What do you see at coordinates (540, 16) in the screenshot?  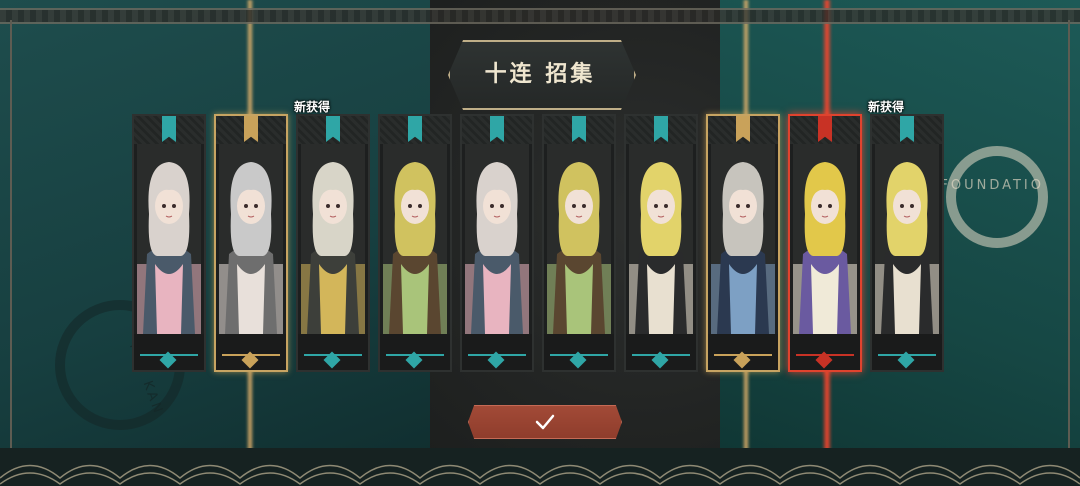 I see `top-frame-border` at bounding box center [540, 16].